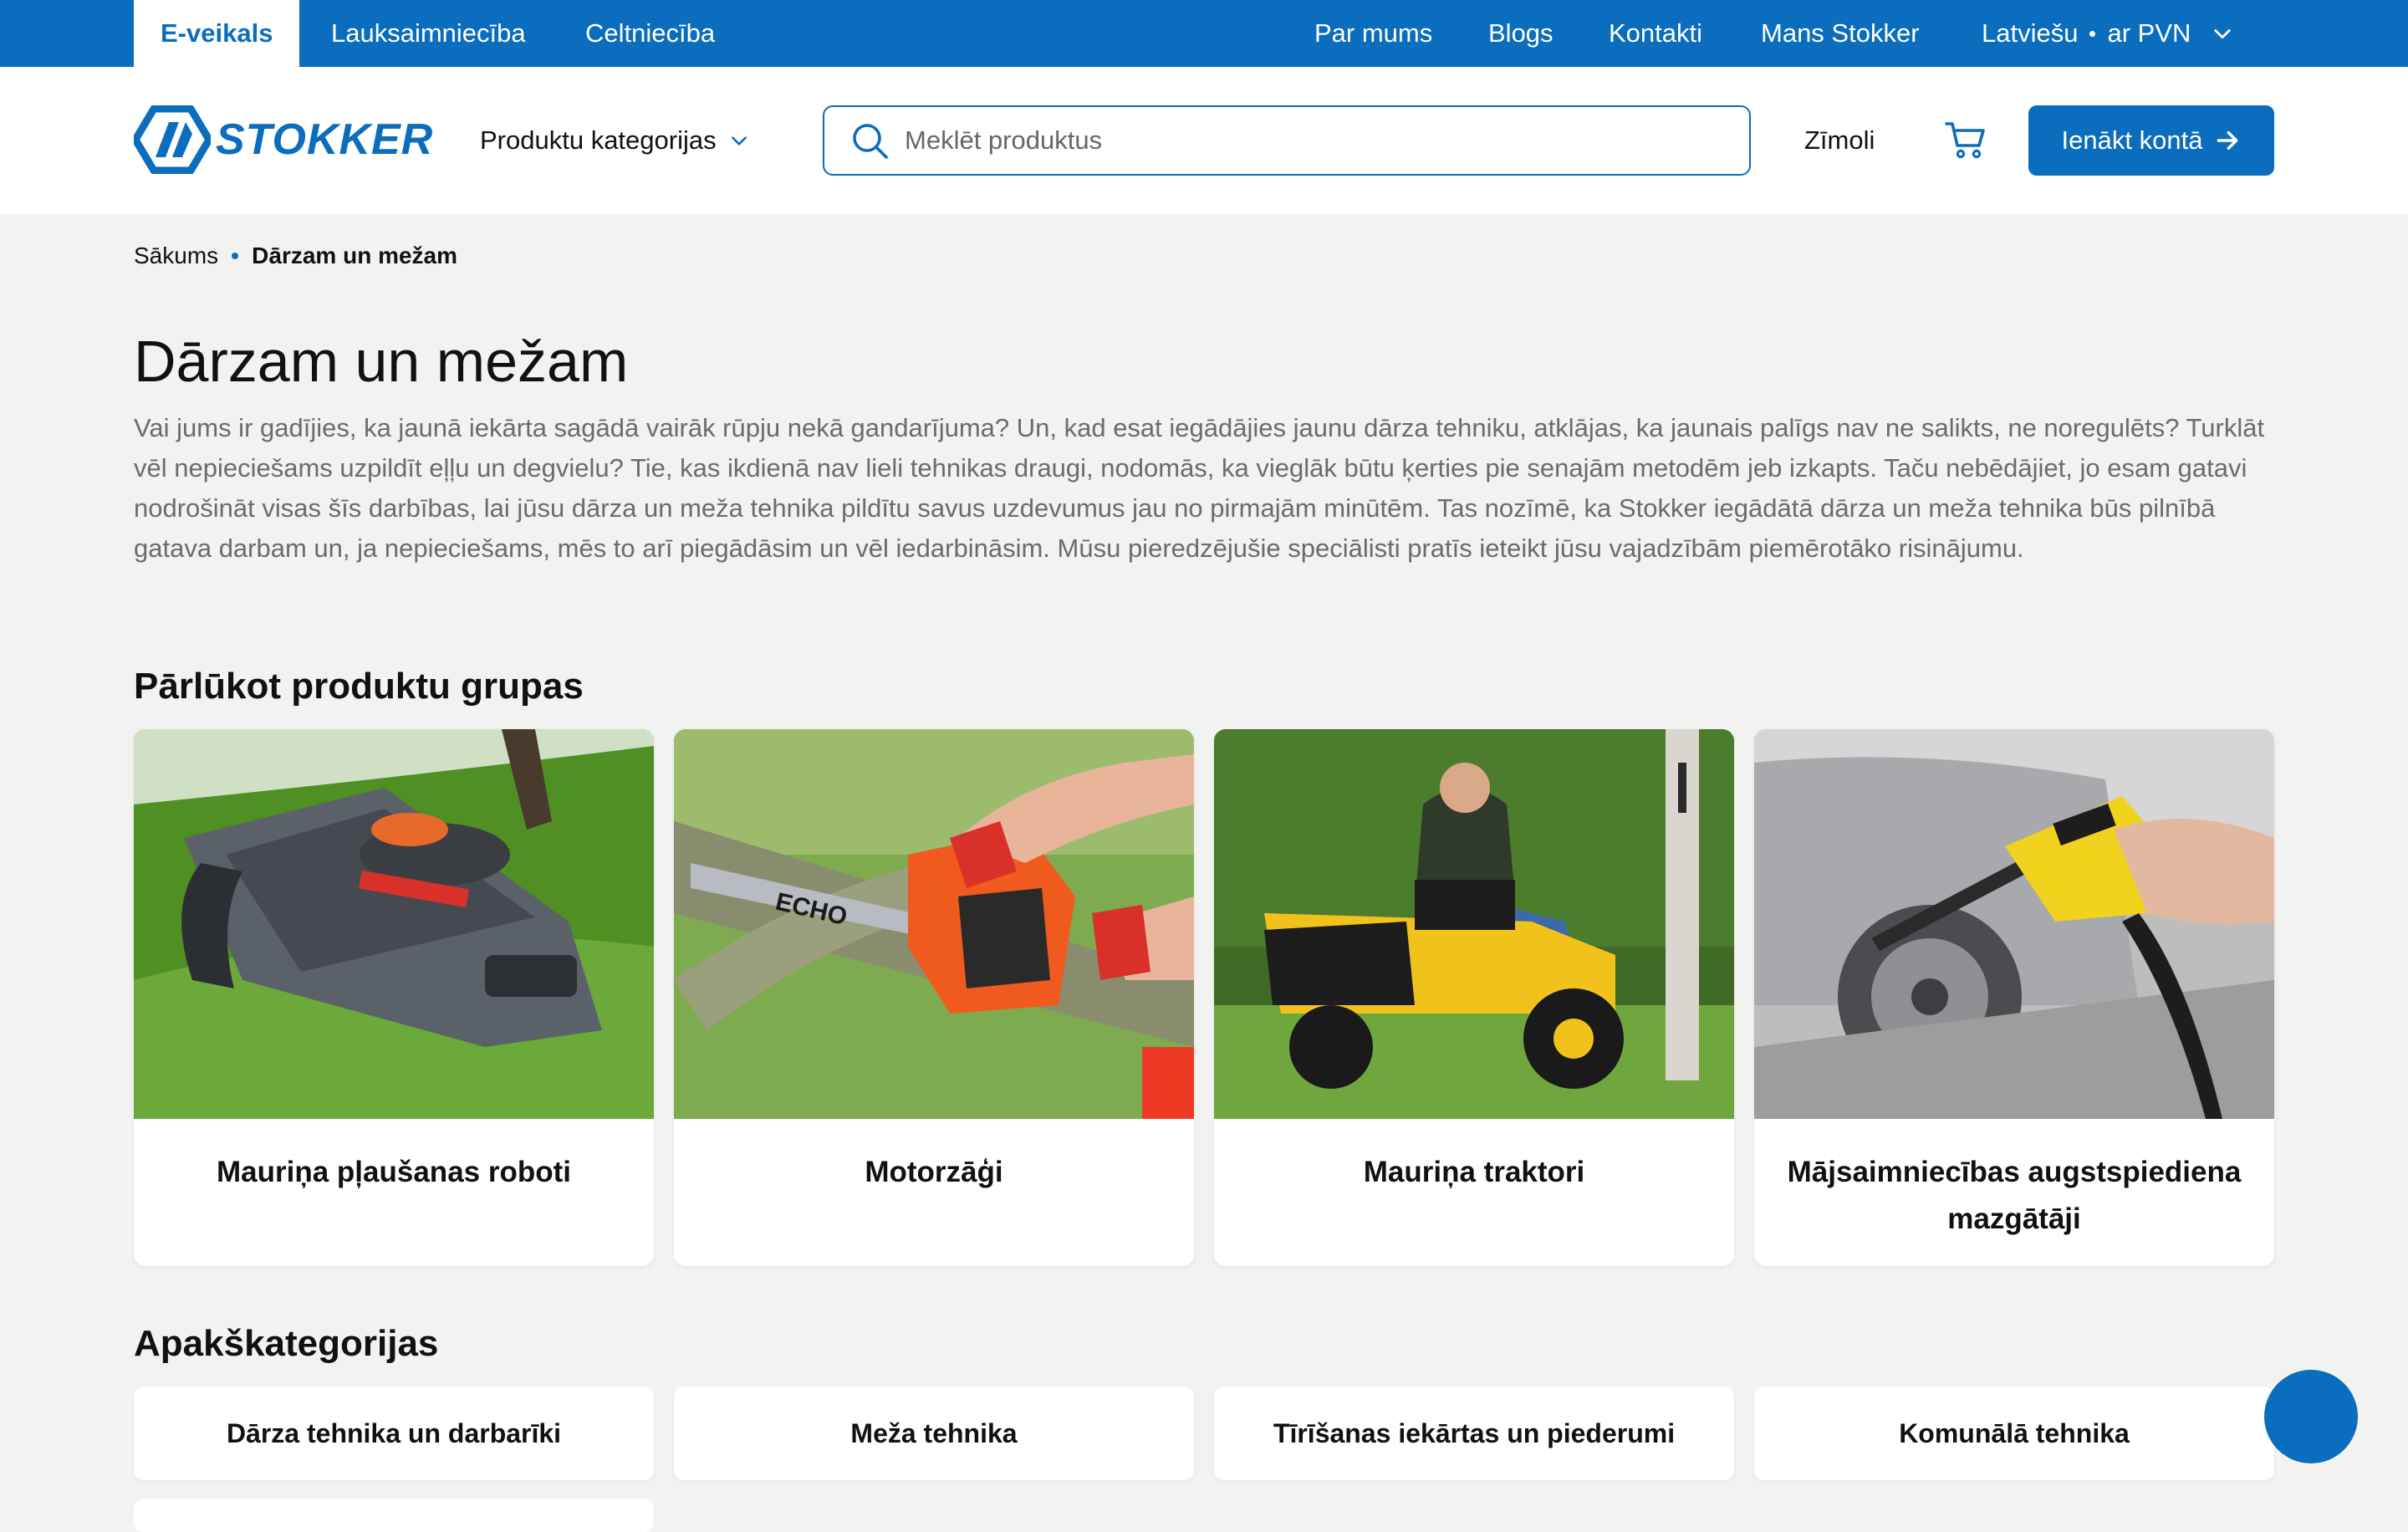  I want to click on group-card-chainsaws: ECHO Motorzāģi, so click(934, 997).